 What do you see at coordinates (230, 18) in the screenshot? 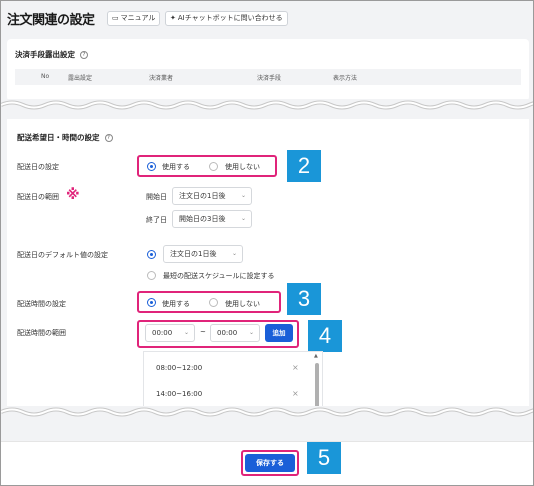
I see `ai-chatbot-label: AIチャットボットに問い合わせる` at bounding box center [230, 18].